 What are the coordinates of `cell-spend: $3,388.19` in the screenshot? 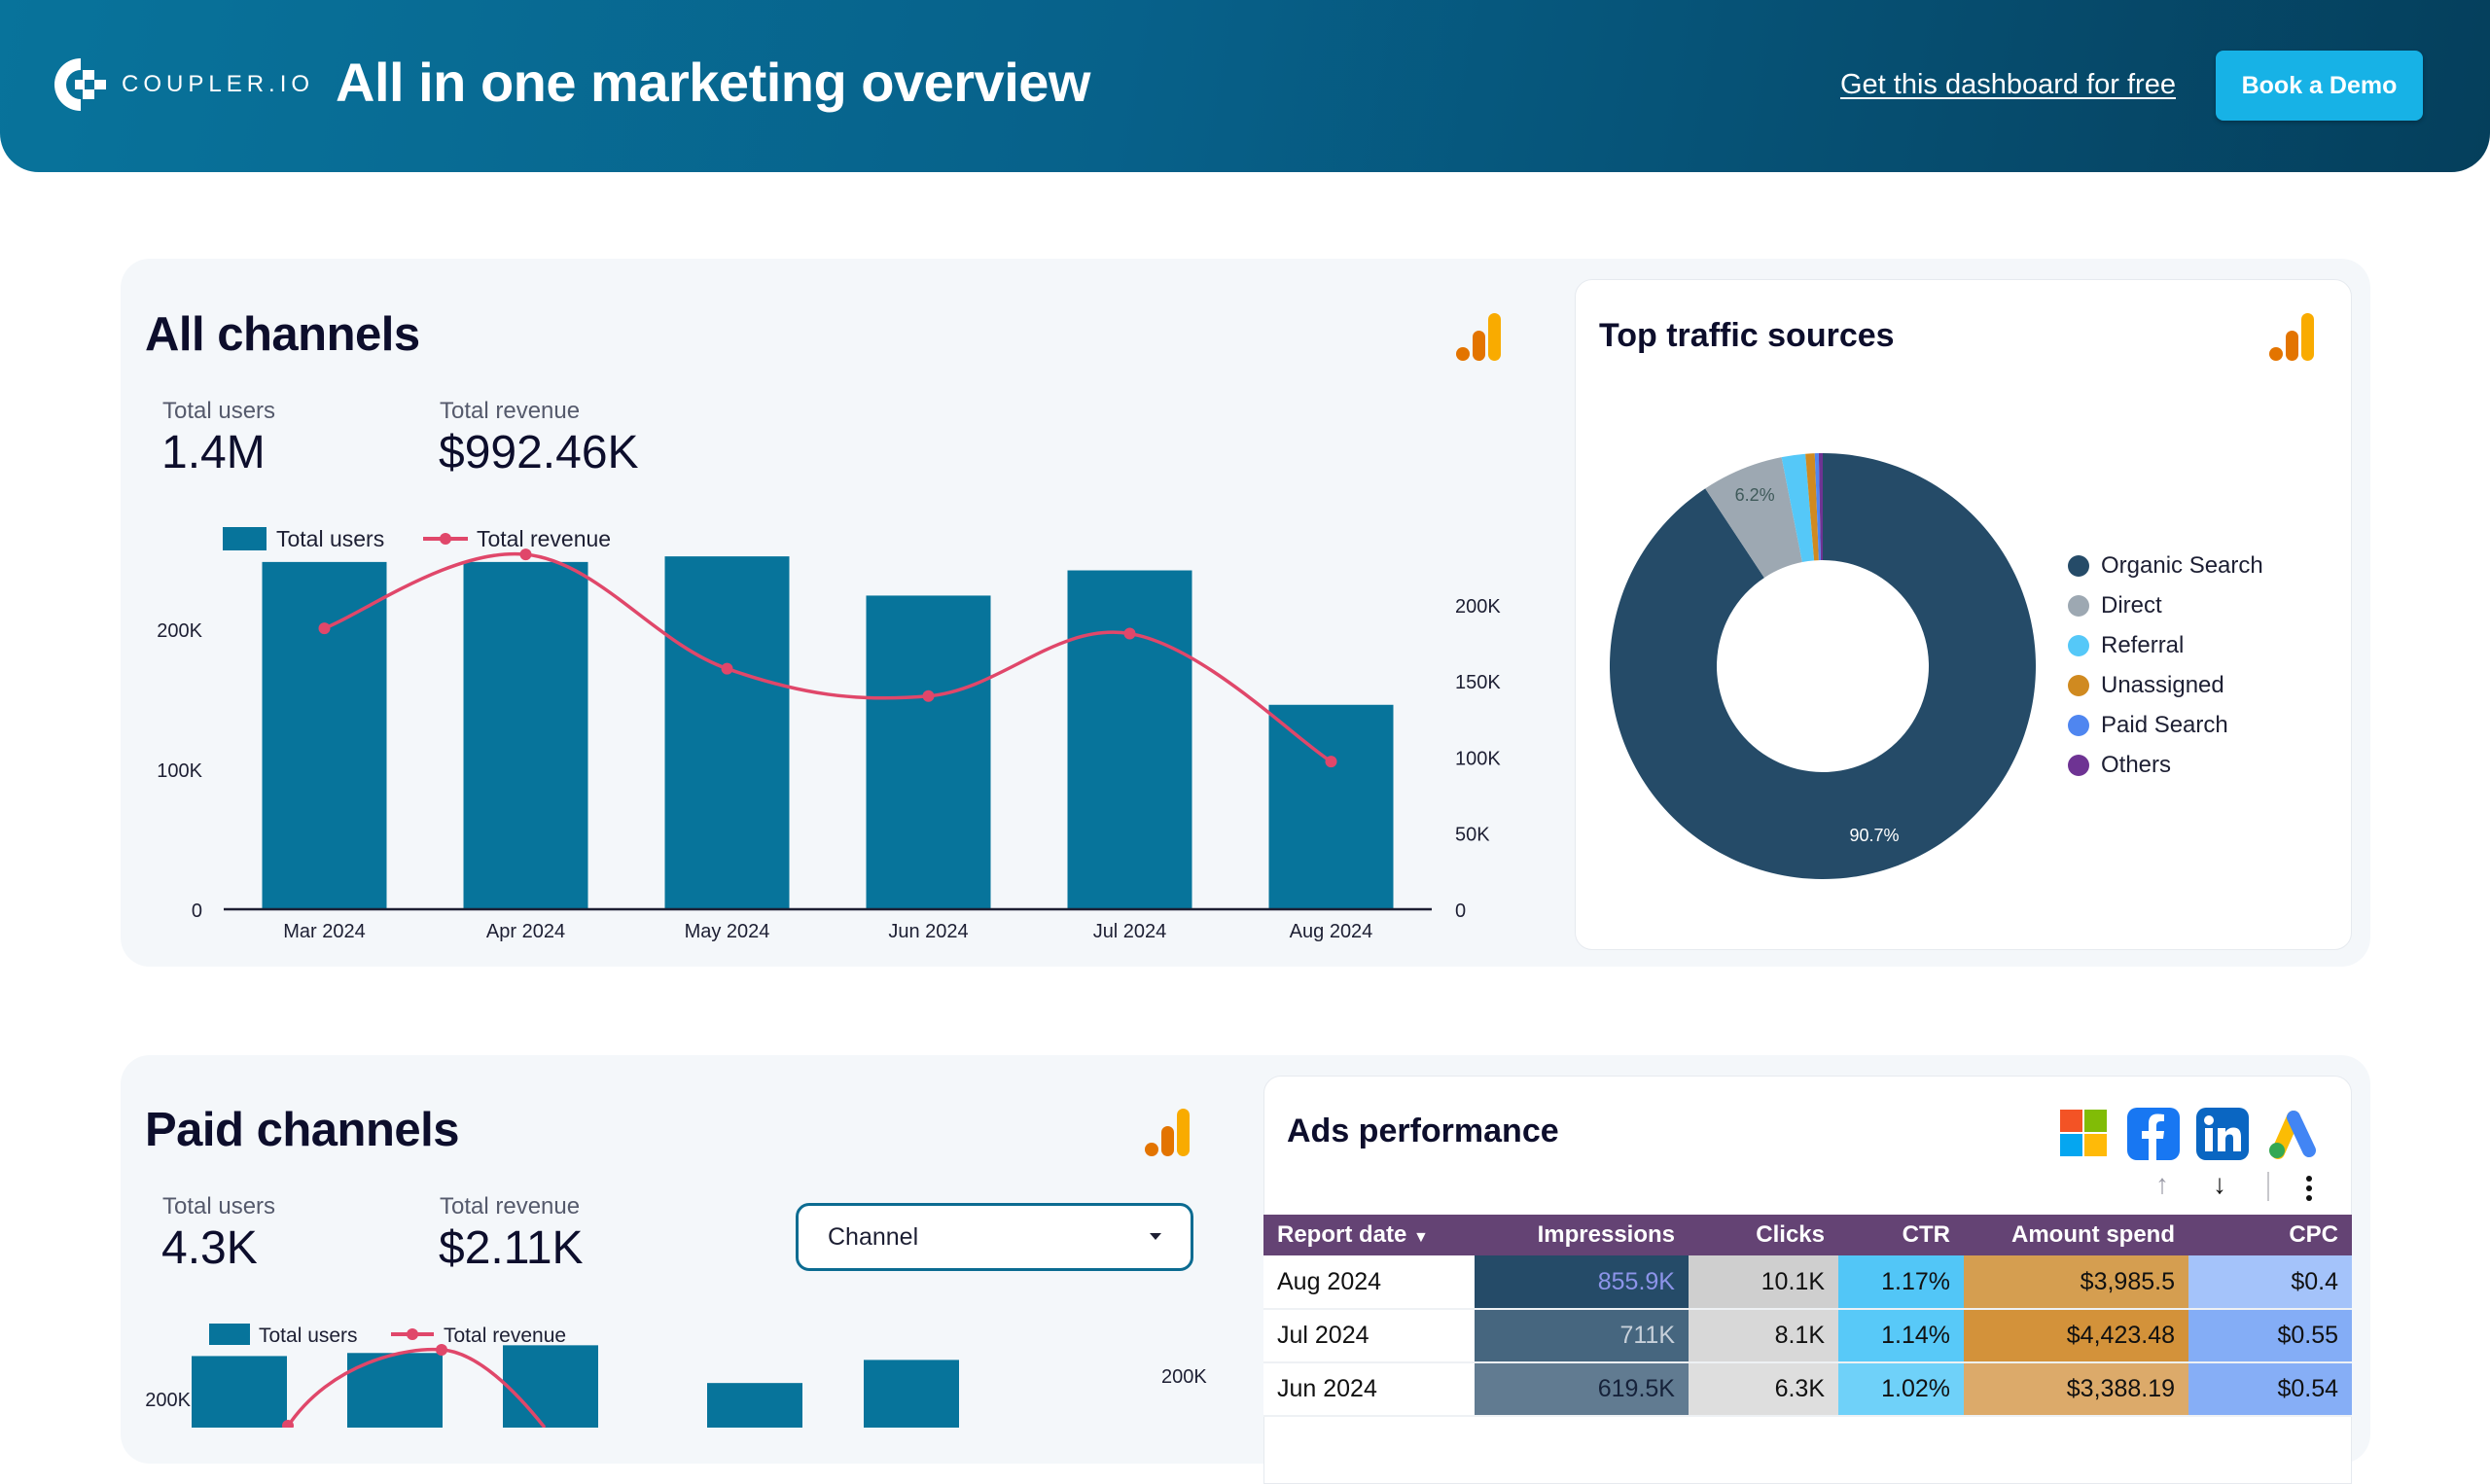 It's located at (2076, 1390).